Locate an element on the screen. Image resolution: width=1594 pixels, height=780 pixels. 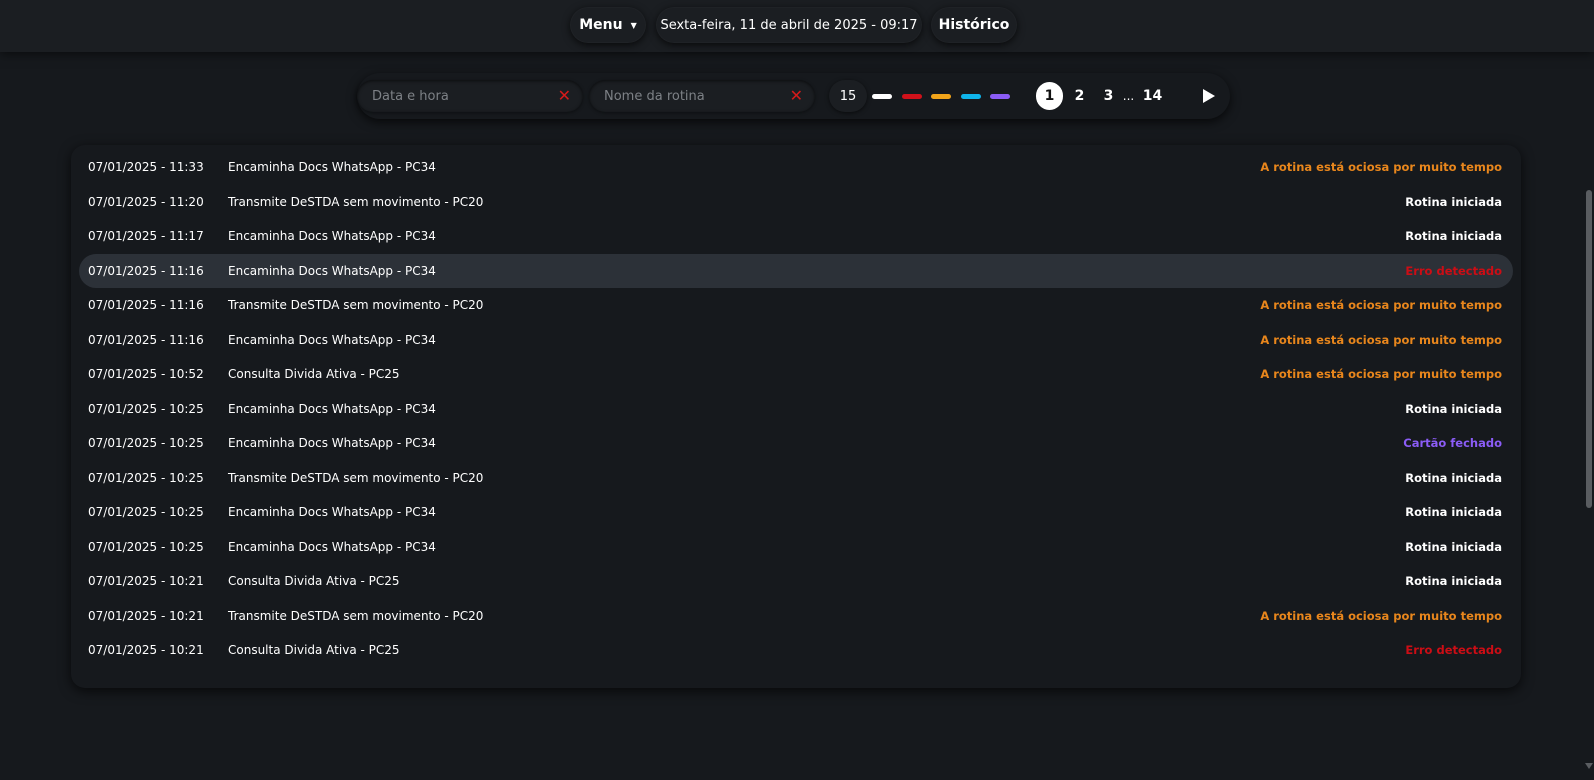
per-page-value: 15 is located at coordinates (848, 96).